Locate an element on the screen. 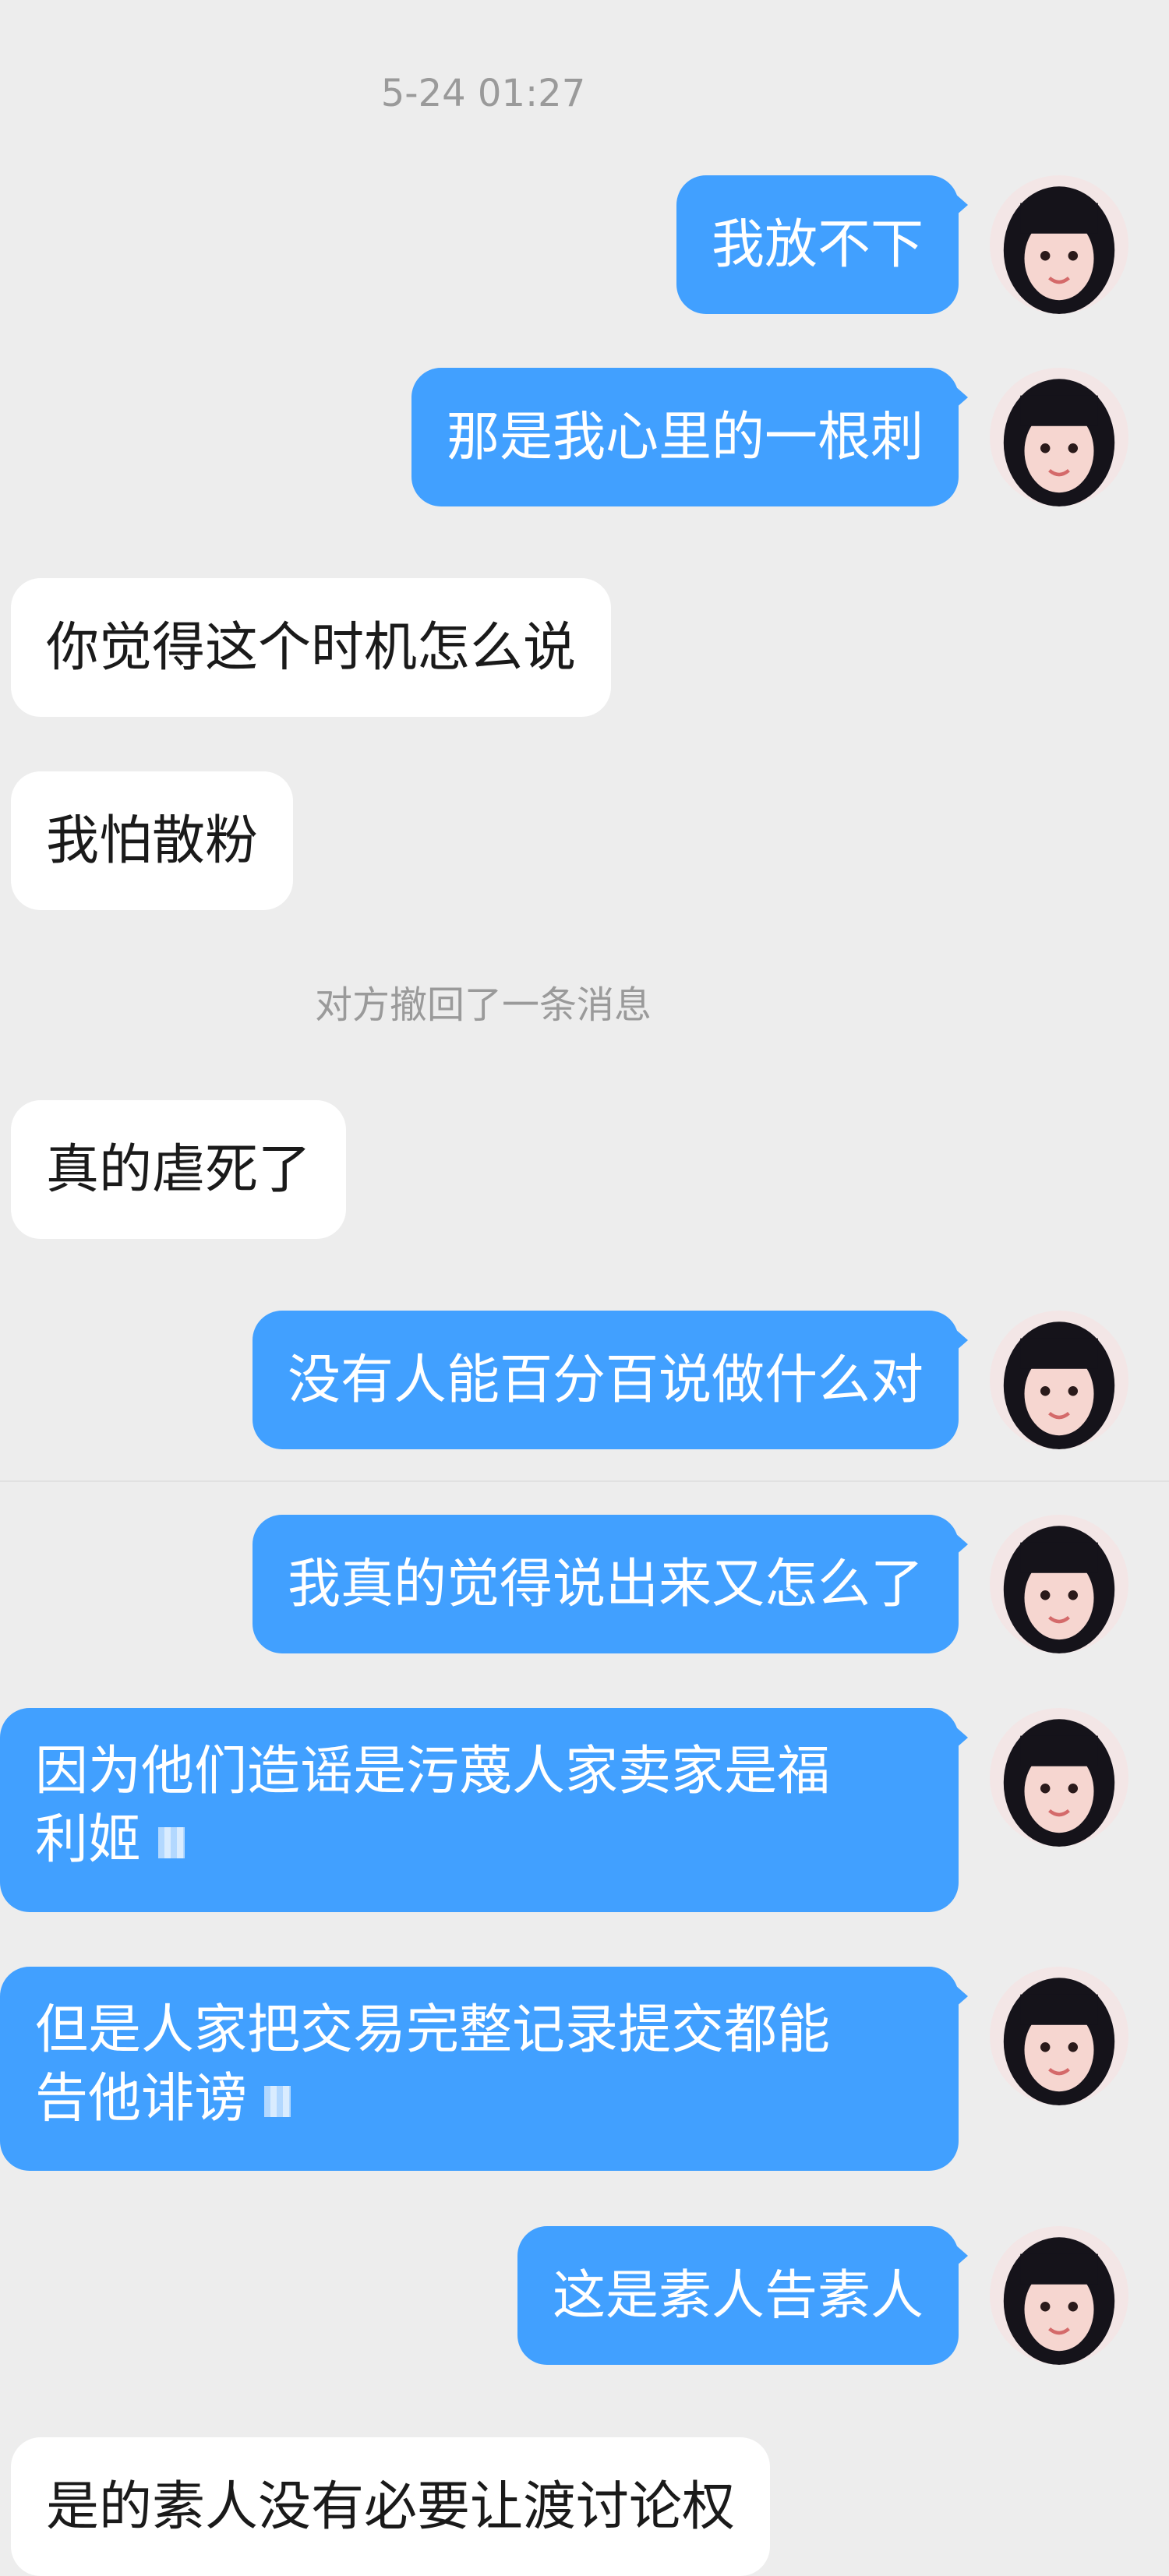  divider is located at coordinates (584, 1481).